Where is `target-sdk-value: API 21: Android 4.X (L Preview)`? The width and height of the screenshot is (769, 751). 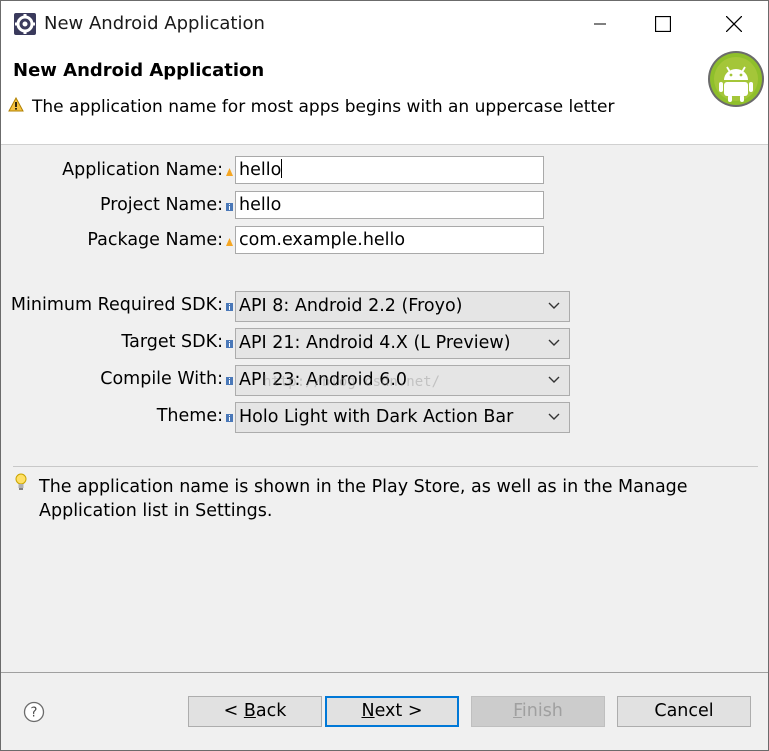 target-sdk-value: API 21: Android 4.X (L Preview) is located at coordinates (375, 343).